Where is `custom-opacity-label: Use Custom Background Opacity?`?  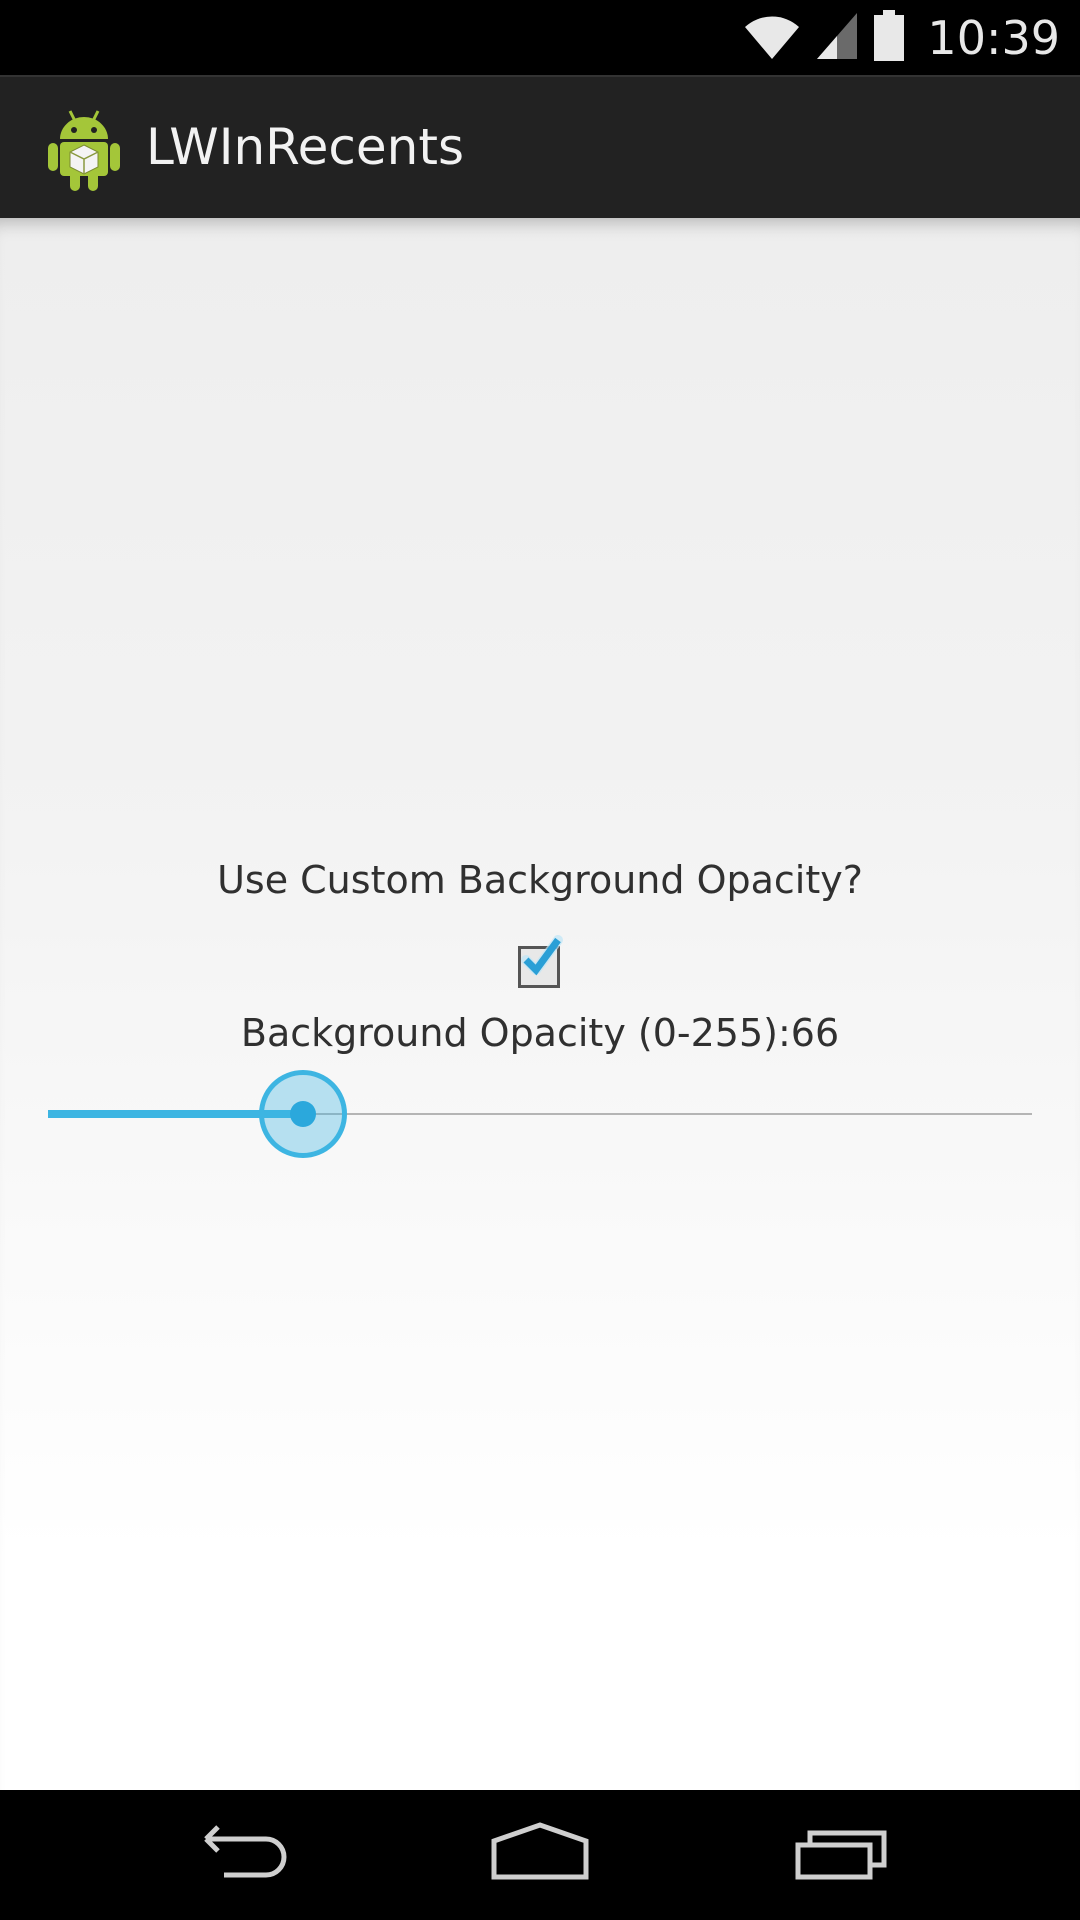 custom-opacity-label: Use Custom Background Opacity? is located at coordinates (540, 880).